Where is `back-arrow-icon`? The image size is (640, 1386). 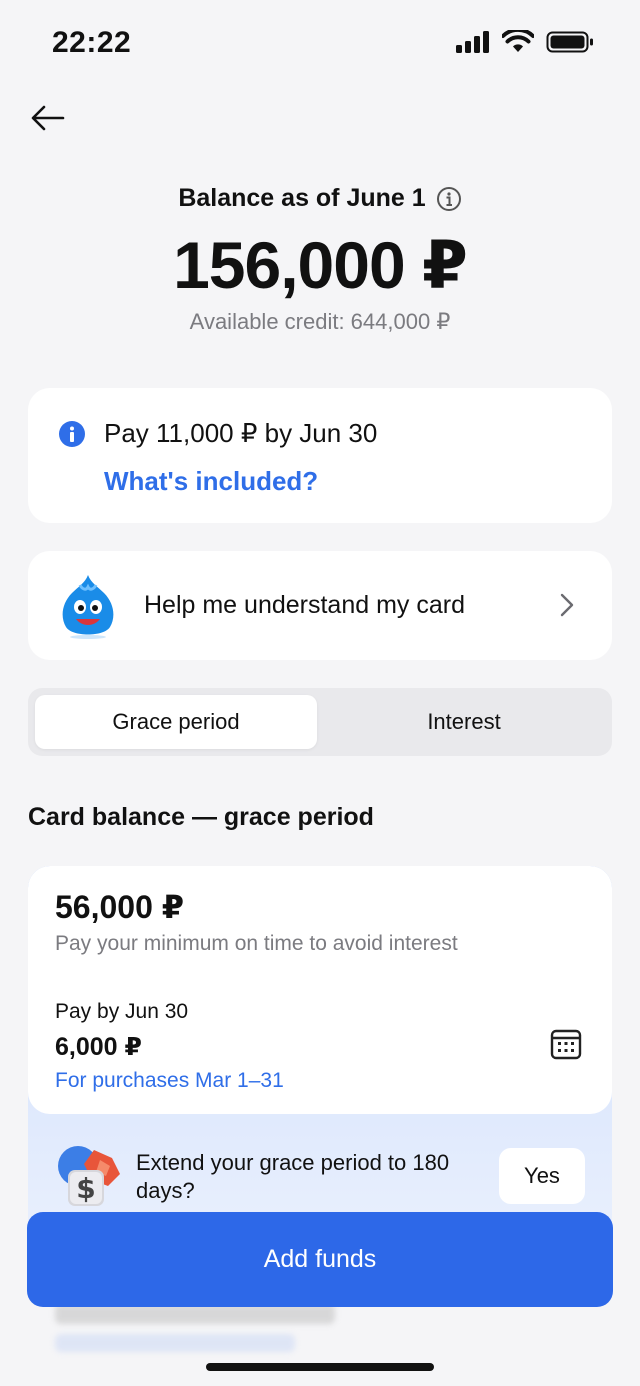 back-arrow-icon is located at coordinates (48, 118).